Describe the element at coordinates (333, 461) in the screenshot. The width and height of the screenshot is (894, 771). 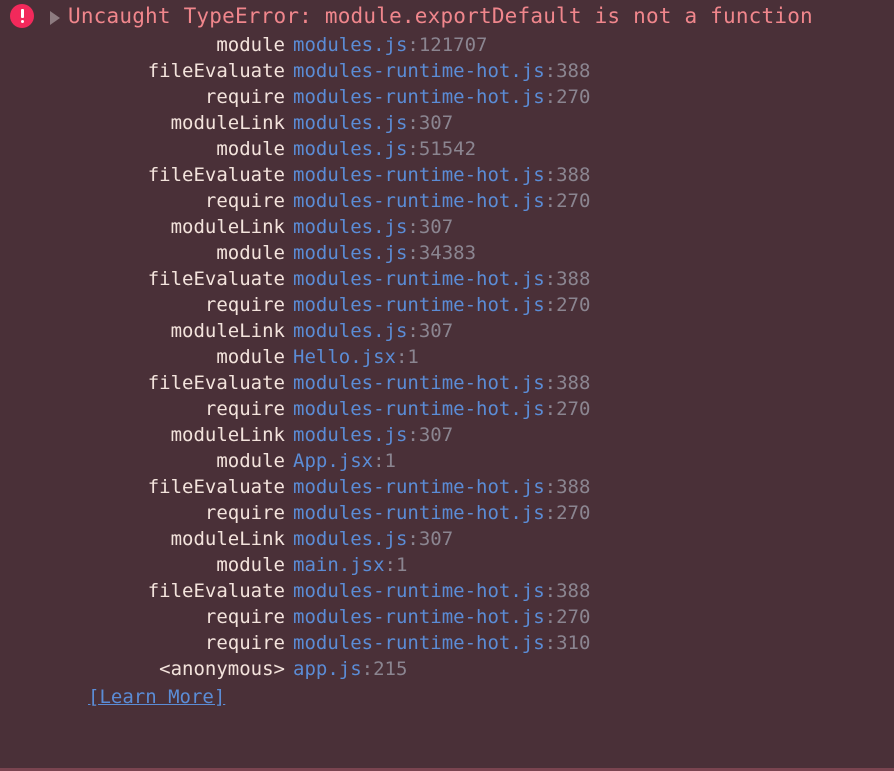
I see `stack-frame-file: App.jsx` at that location.